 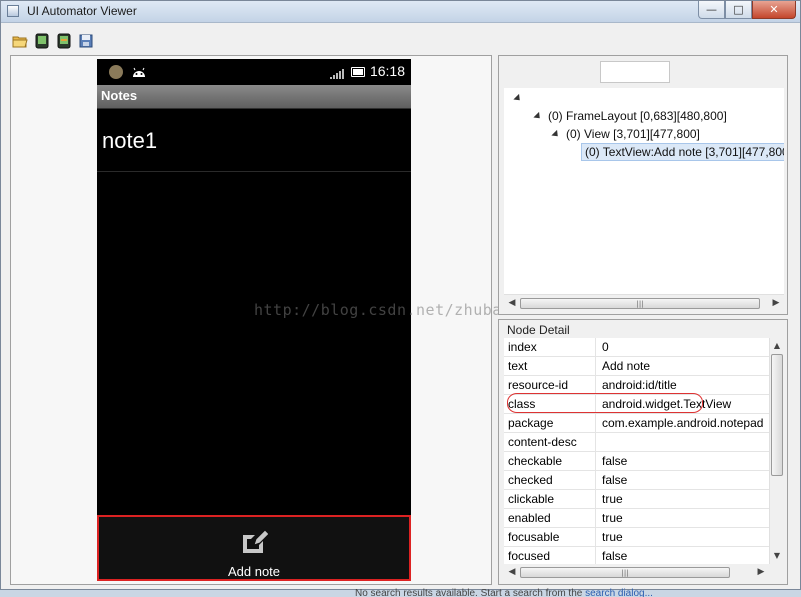 I want to click on property-value: 0, so click(x=605, y=347).